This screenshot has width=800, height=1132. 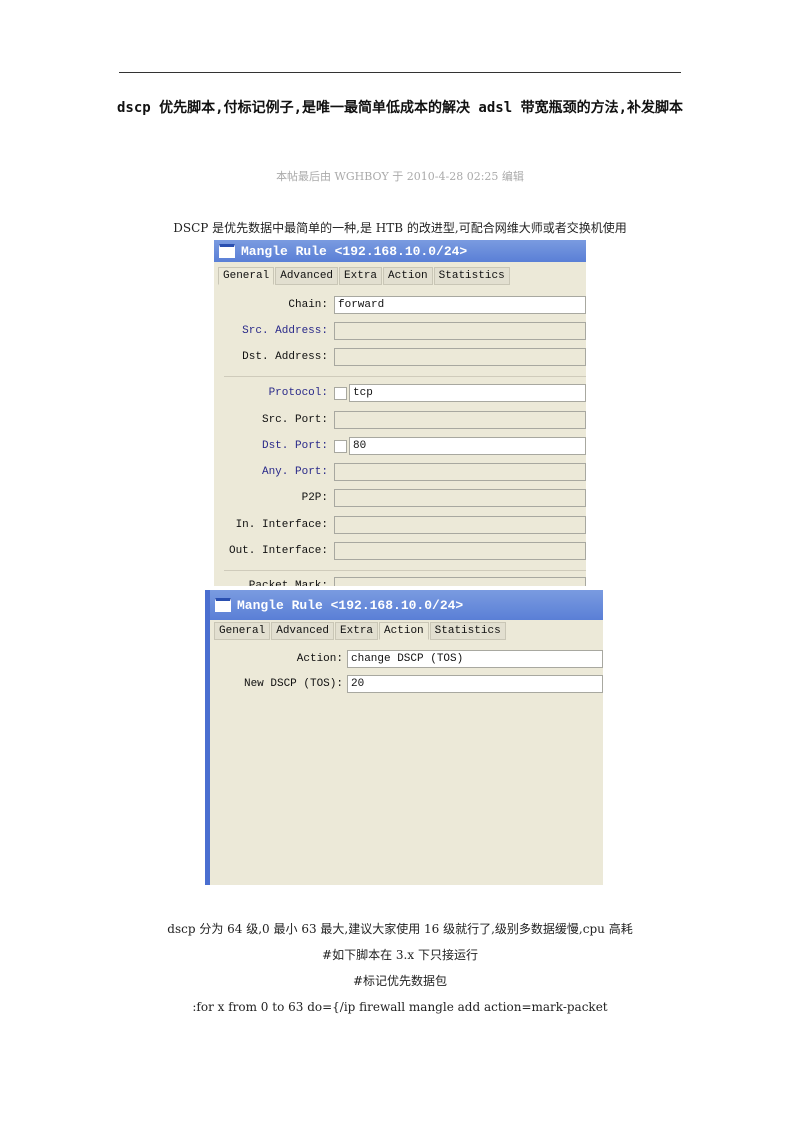 I want to click on form-row: In. Interface:, so click(x=400, y=525).